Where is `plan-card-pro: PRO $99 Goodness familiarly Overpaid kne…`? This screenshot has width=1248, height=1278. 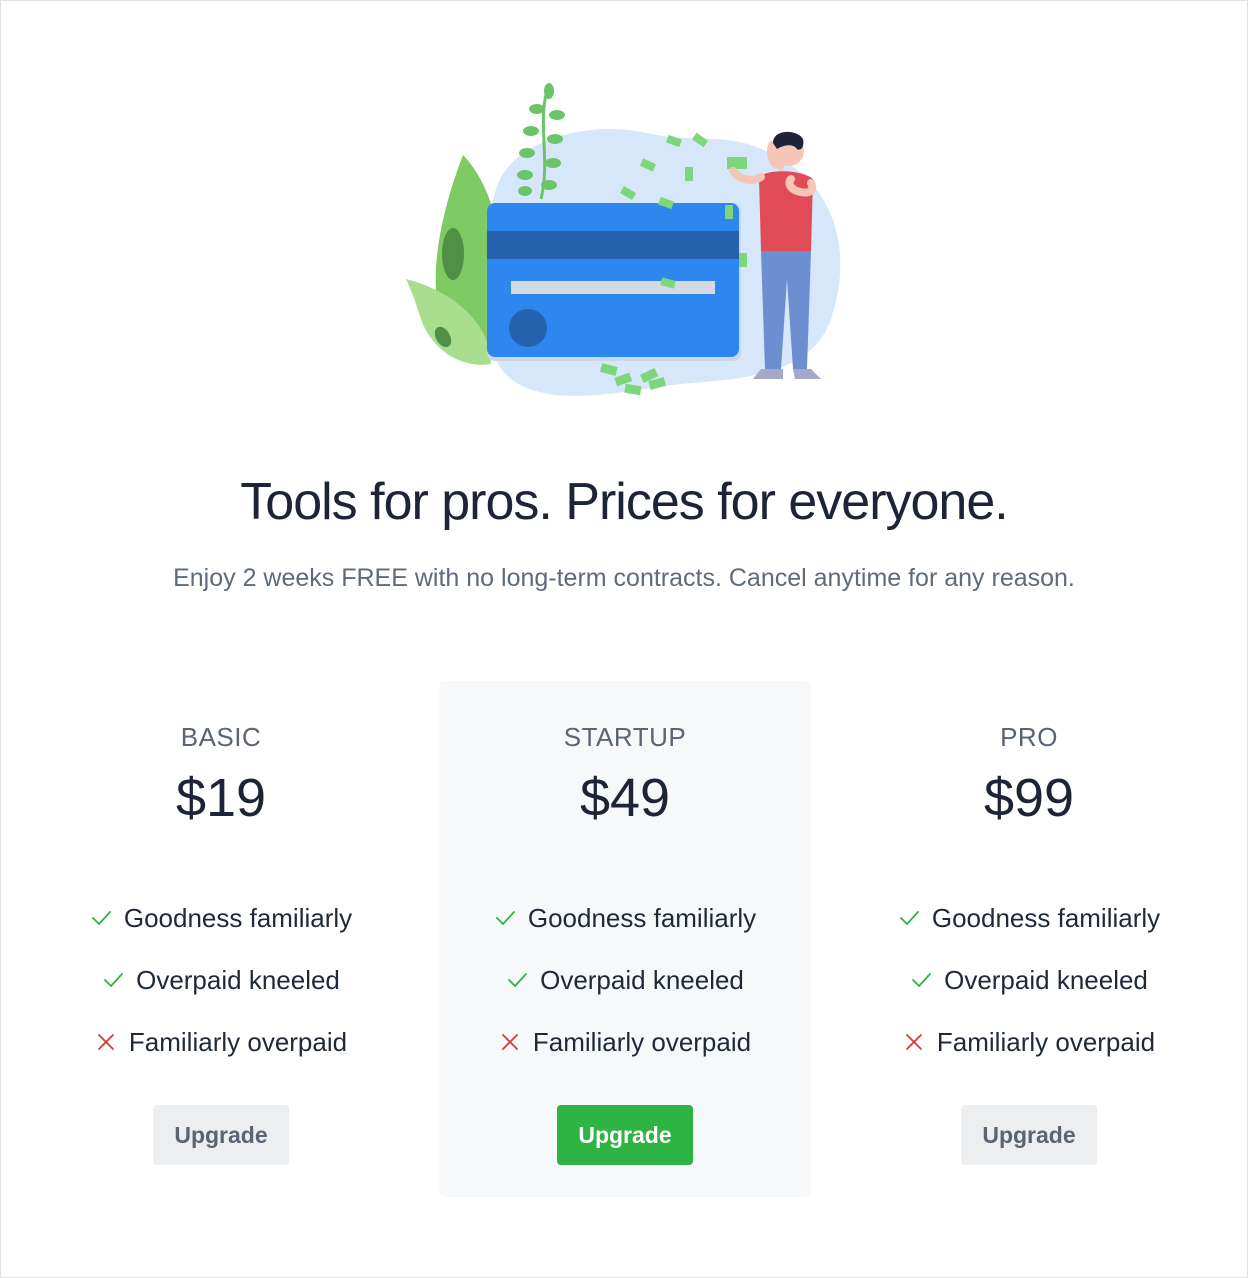
plan-card-pro: PRO $99 Goodness familiarly Overpaid kne… is located at coordinates (1029, 939).